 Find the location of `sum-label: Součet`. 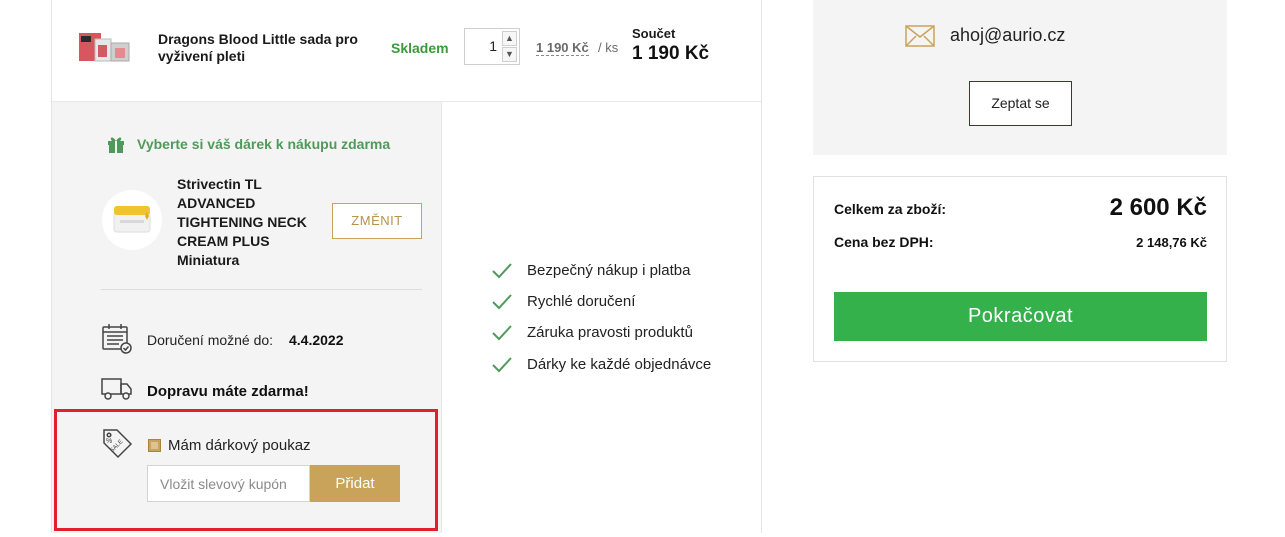

sum-label: Součet is located at coordinates (654, 33).